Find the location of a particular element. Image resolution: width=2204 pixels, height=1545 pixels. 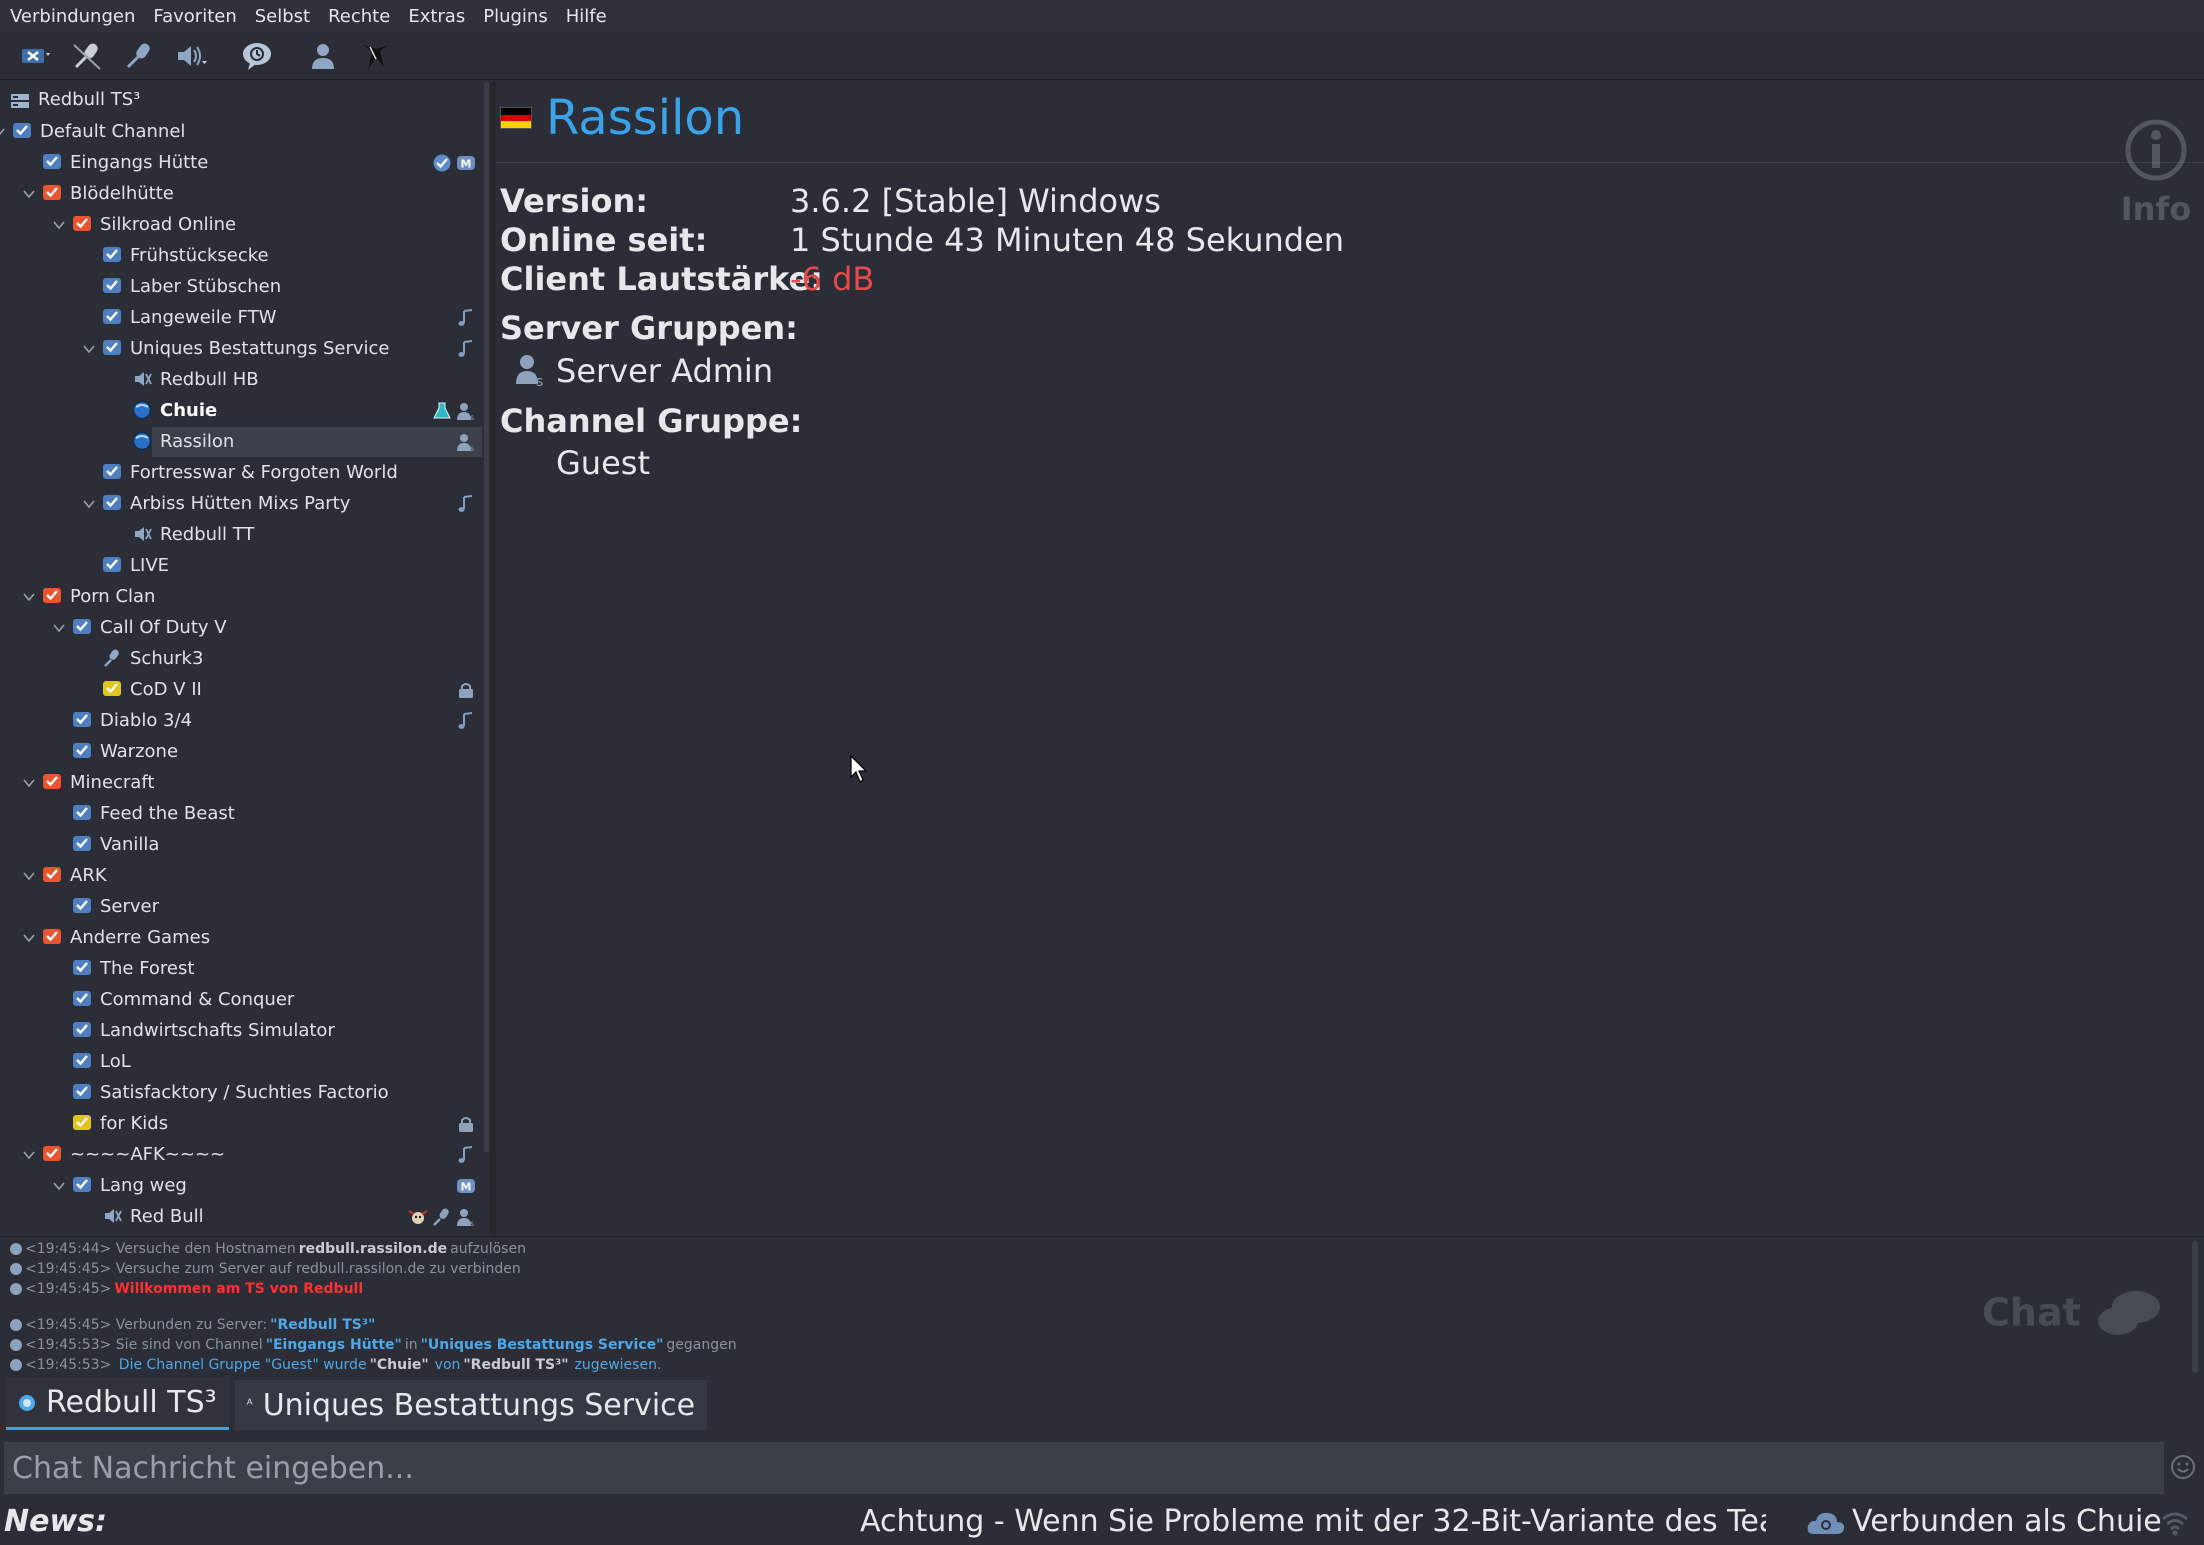

online-since-value: 1 Stunde 43 Minuten 48 Sekunden is located at coordinates (1067, 240).